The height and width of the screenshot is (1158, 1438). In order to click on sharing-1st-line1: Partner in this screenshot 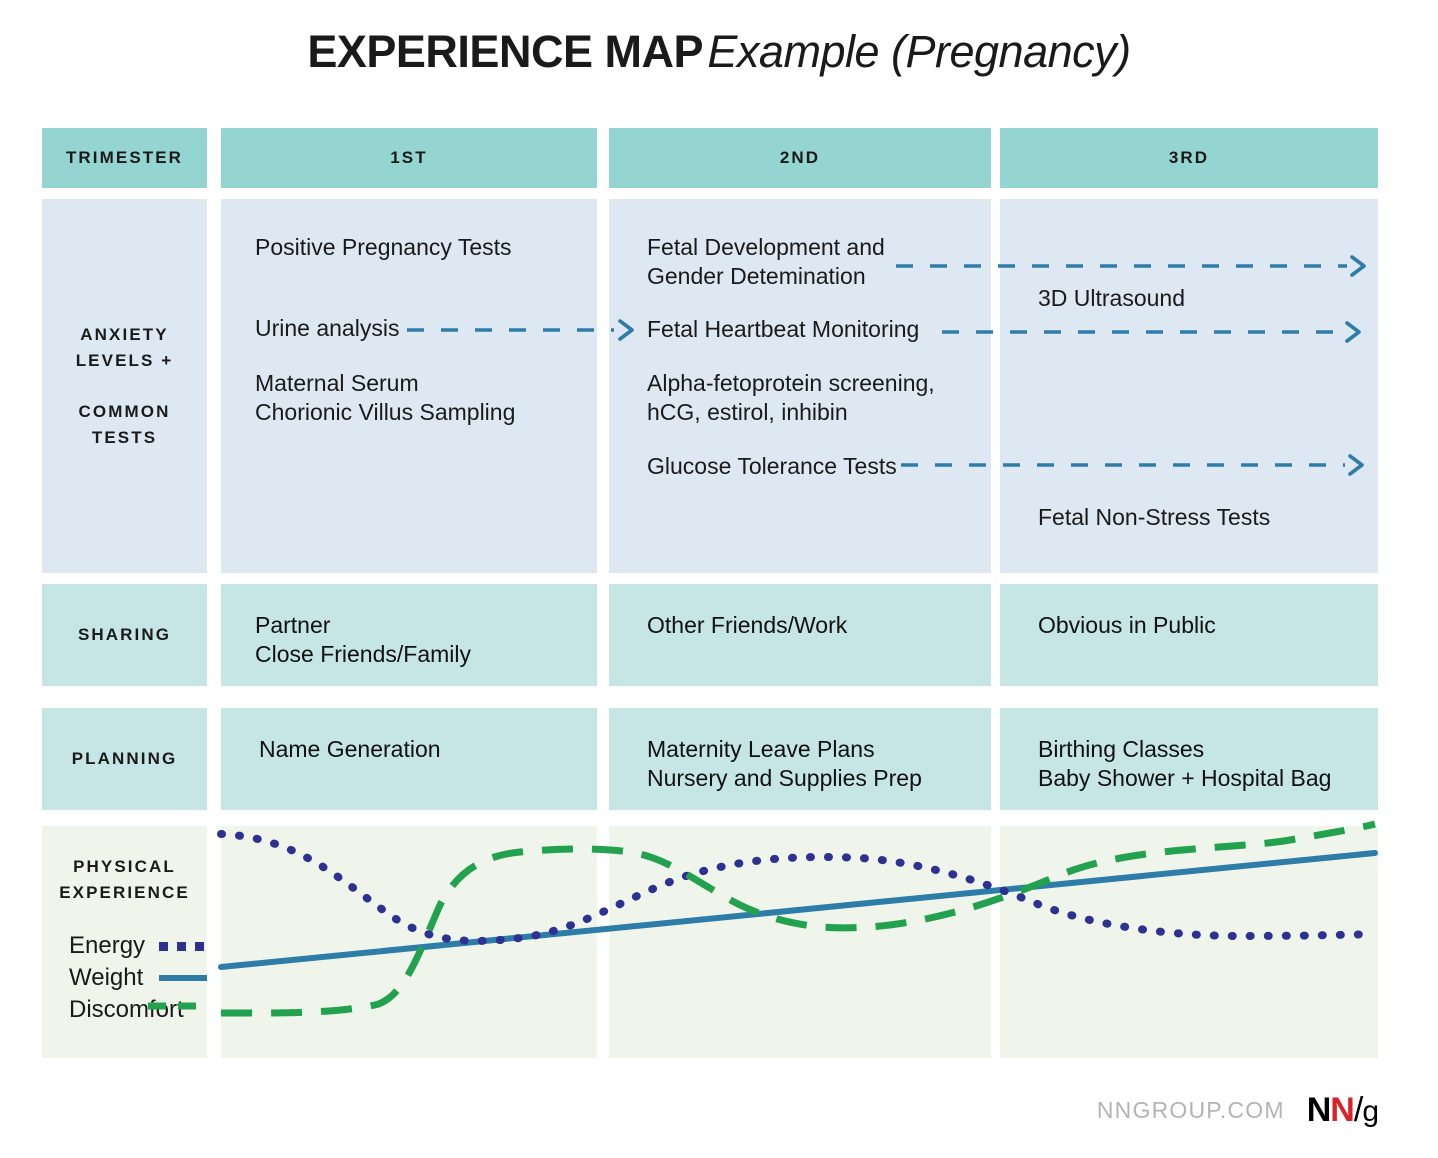, I will do `click(293, 625)`.